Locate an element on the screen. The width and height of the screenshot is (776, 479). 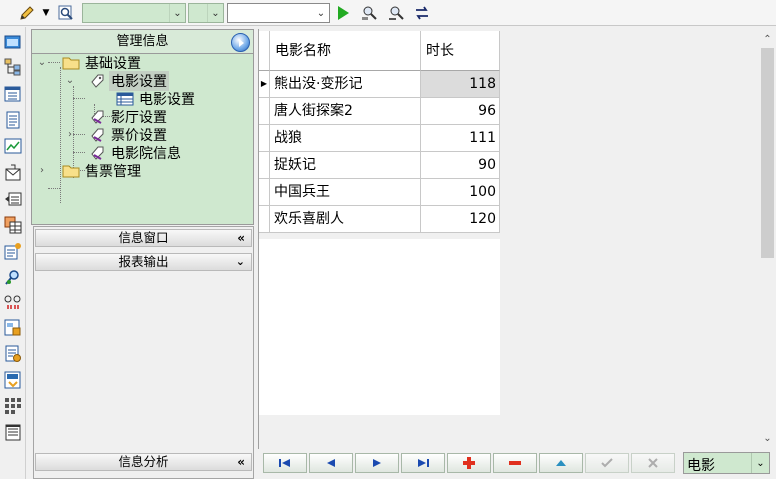
next-record-button is located at coordinates (377, 463).